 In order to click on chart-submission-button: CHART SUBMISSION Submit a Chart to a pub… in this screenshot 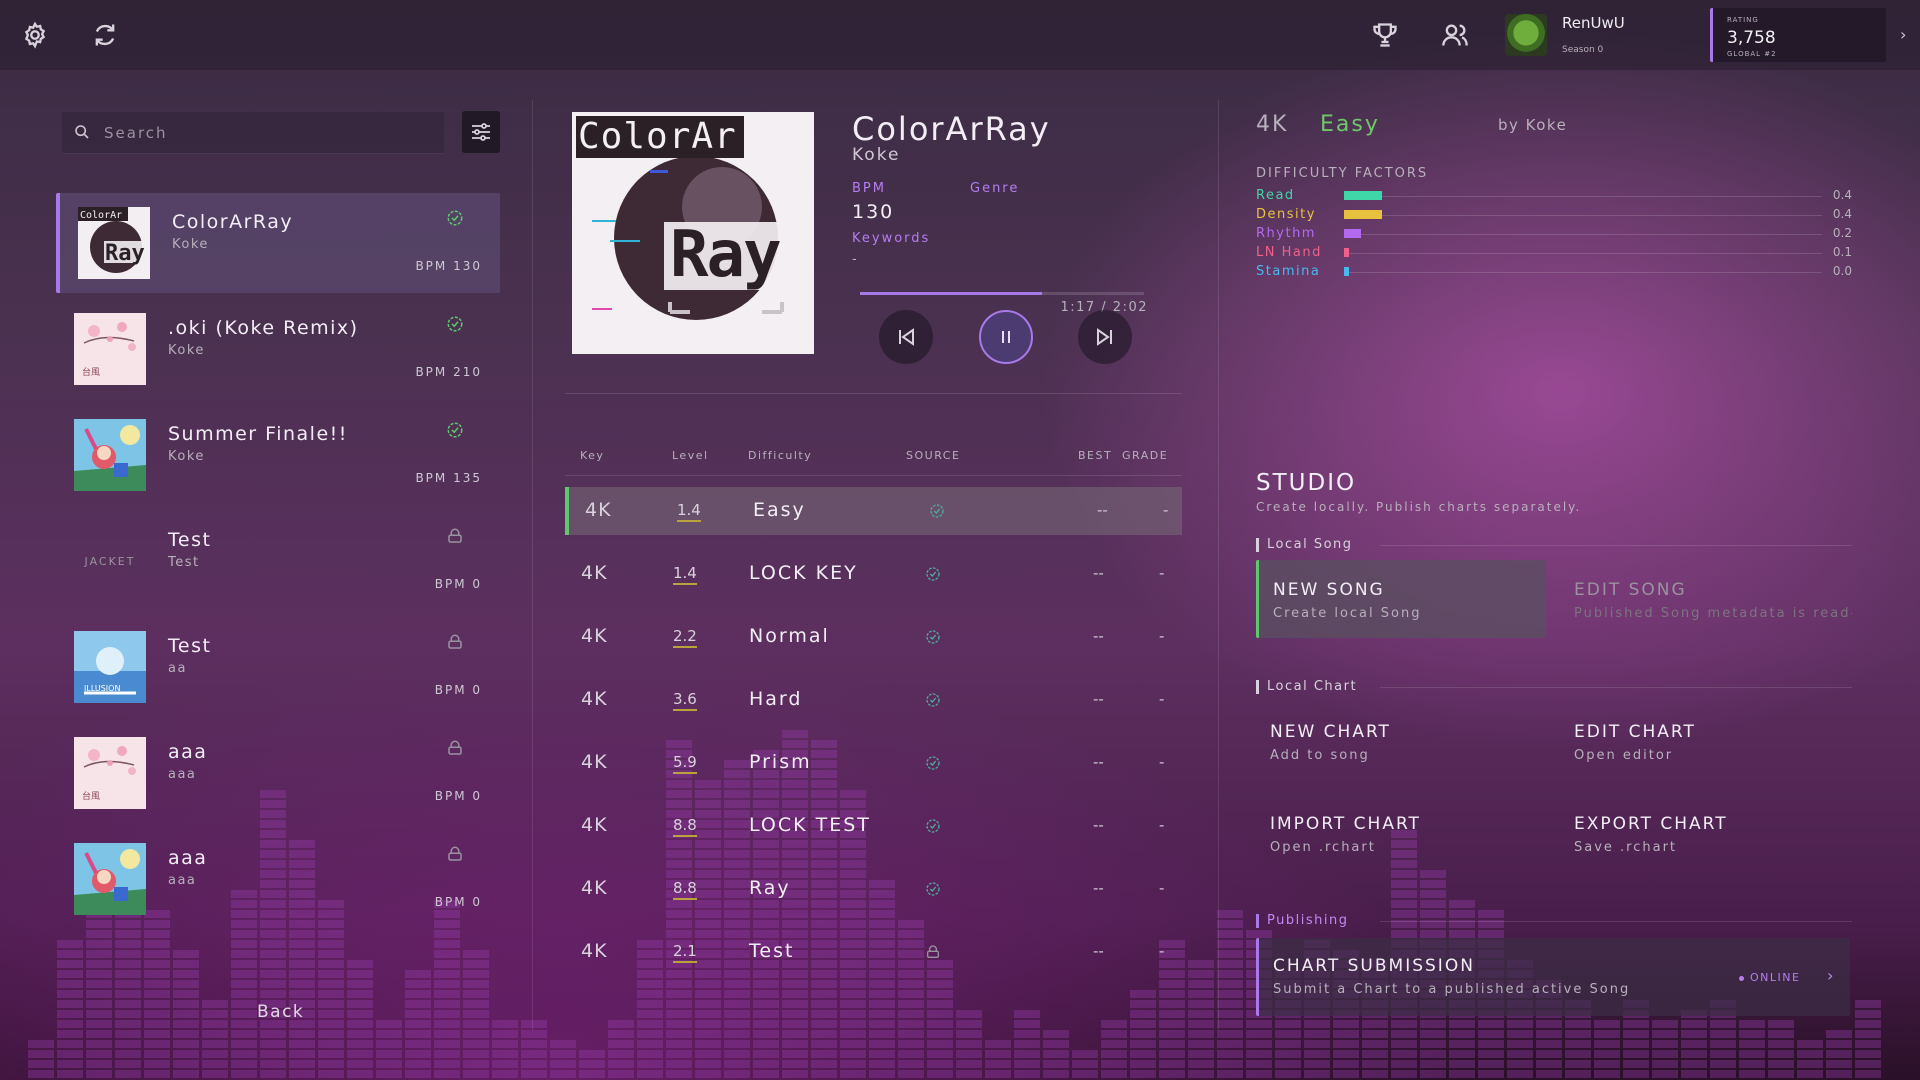, I will do `click(1553, 977)`.